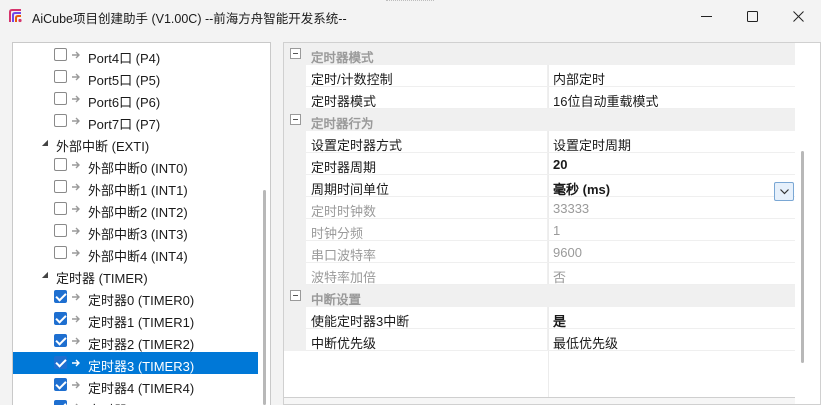 The image size is (821, 405). Describe the element at coordinates (135, 253) in the screenshot. I see `tree-item: 外部中断4 (INT4)` at that location.